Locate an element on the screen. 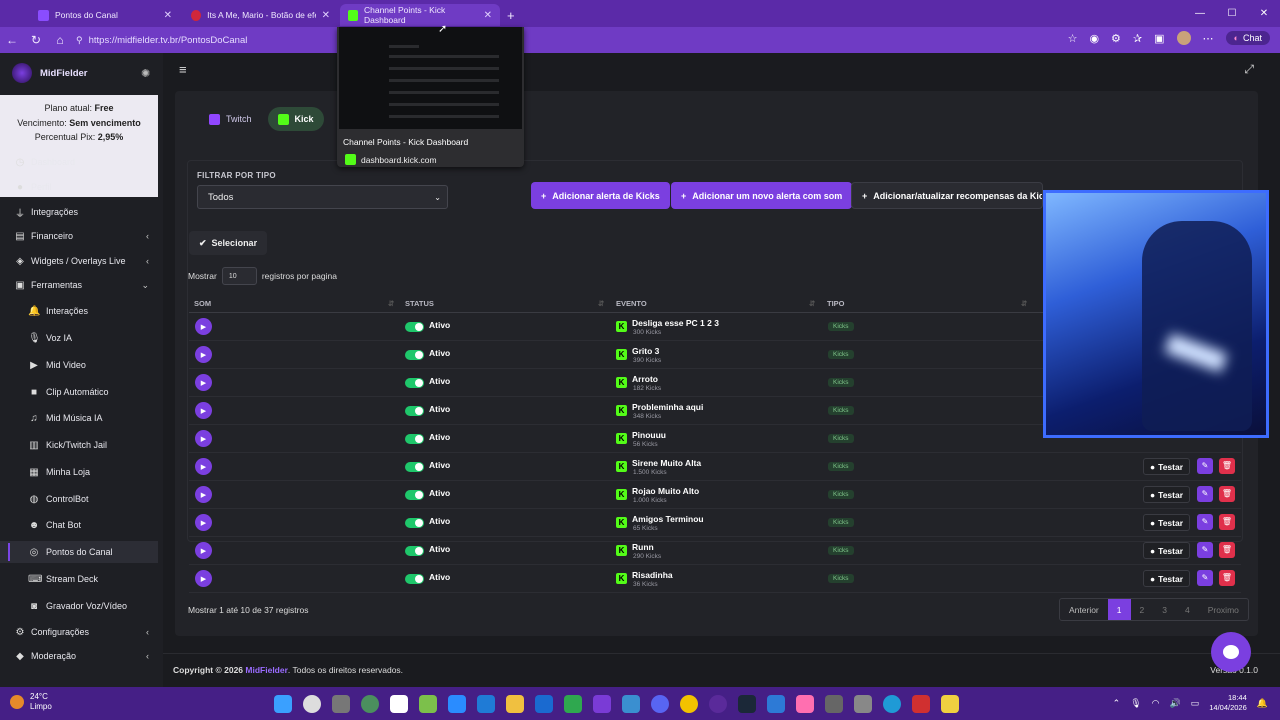  obs-icon is located at coordinates (718, 704).